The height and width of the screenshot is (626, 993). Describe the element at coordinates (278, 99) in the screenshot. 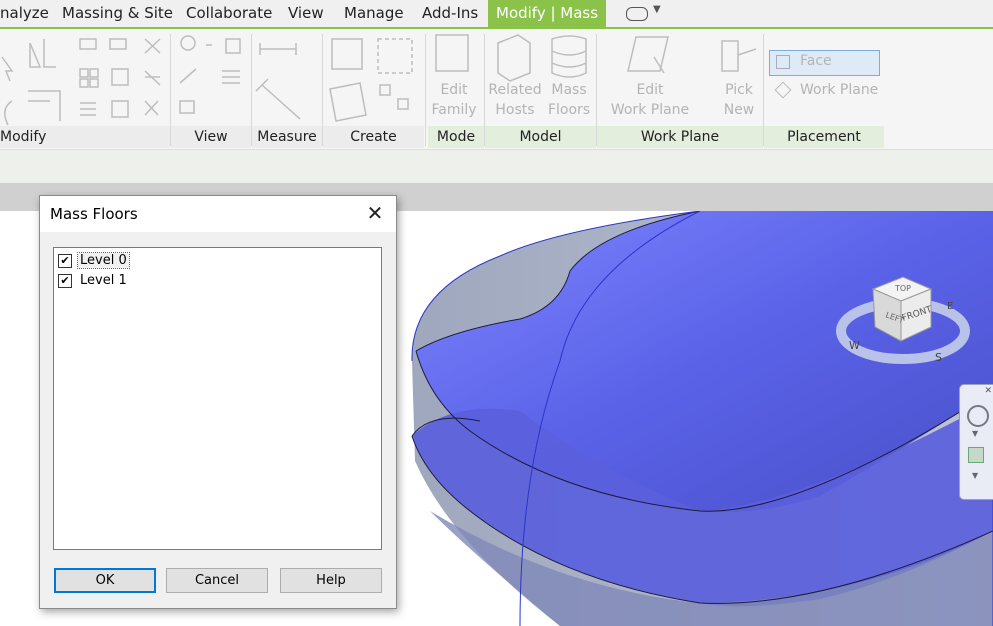

I see `dimension-icon` at that location.